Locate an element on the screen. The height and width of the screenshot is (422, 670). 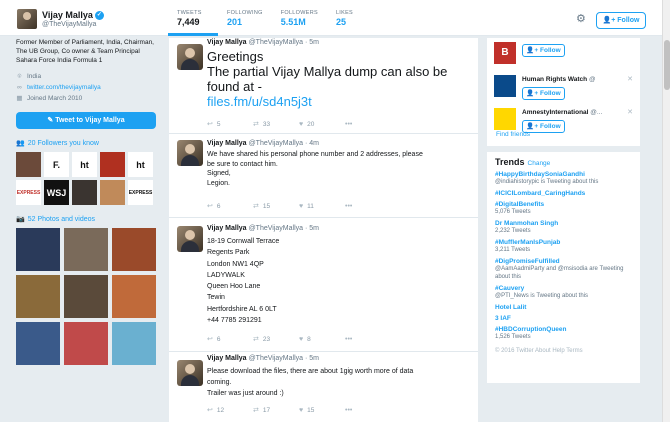
trend-name: #HappyBirthdaySoniaGandhi is located at coordinates (563, 174).